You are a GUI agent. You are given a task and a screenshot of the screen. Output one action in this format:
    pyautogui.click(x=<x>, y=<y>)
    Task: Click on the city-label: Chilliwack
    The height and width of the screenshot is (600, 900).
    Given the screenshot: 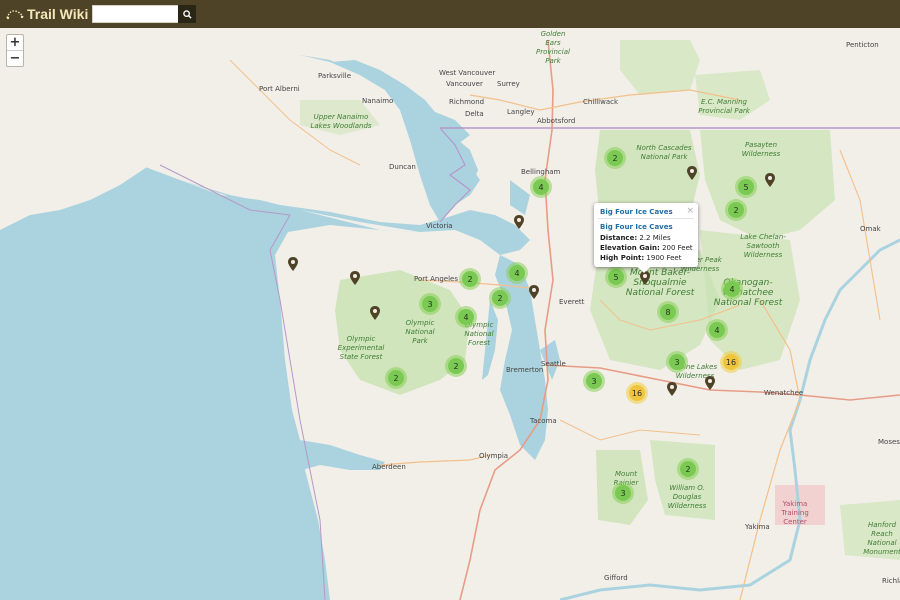 What is the action you would take?
    pyautogui.click(x=601, y=102)
    